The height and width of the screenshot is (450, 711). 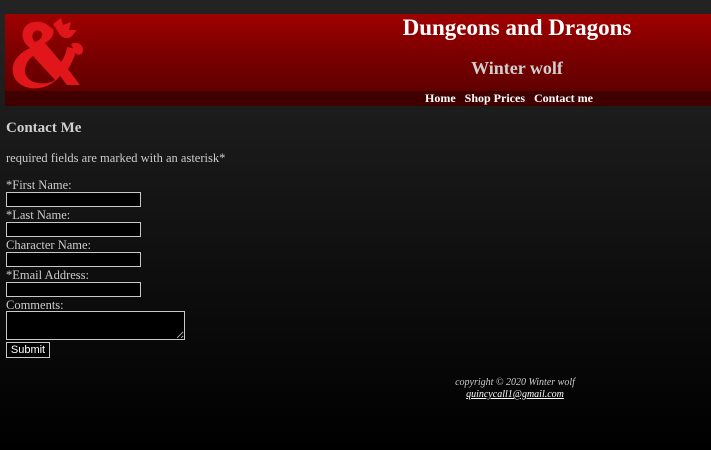 What do you see at coordinates (515, 394) in the screenshot?
I see `footer-email-link: quincycall1@gmail.com` at bounding box center [515, 394].